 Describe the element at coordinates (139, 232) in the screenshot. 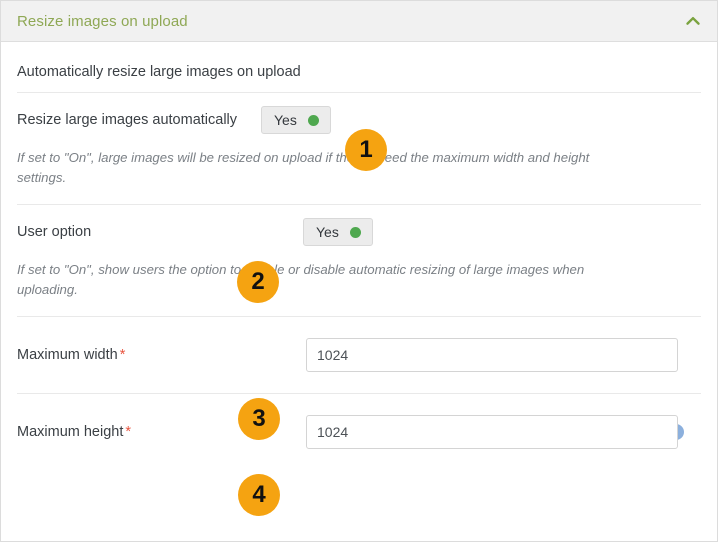

I see `field-label: User option` at that location.